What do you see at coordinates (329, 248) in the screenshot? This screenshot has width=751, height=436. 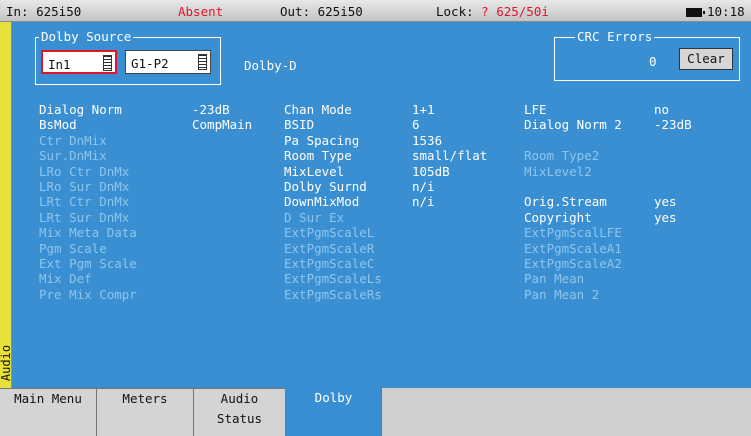 I see `param-col2-label: ExtPgmScaleR` at bounding box center [329, 248].